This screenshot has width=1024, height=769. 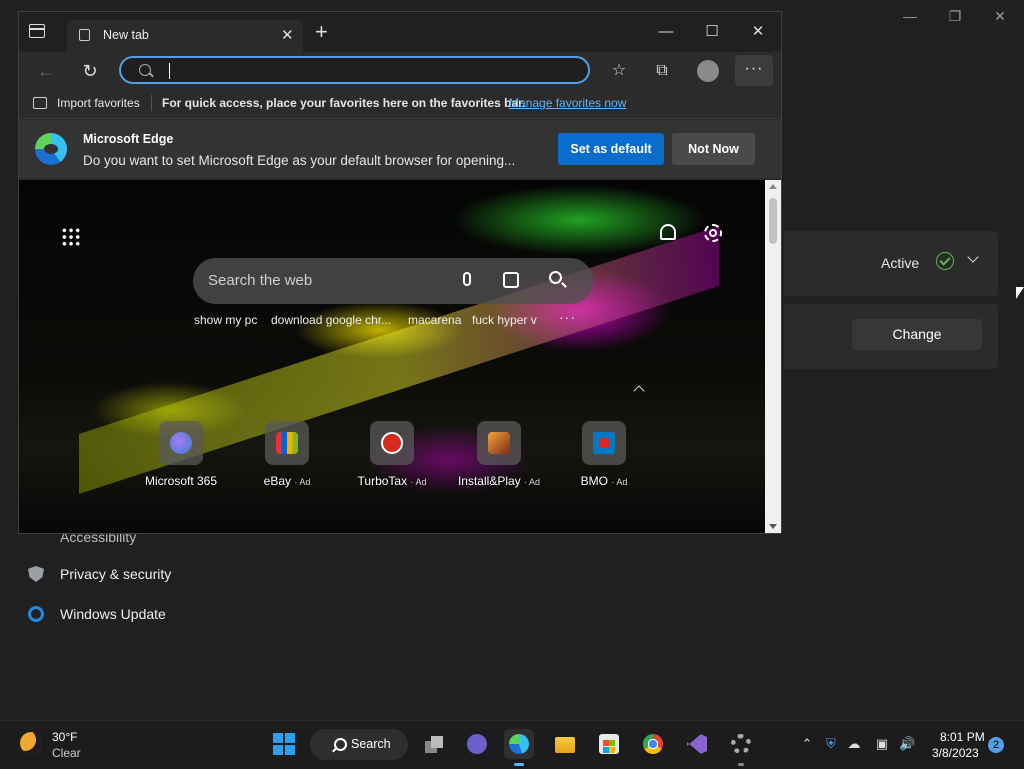 What do you see at coordinates (321, 32) in the screenshot?
I see `new-tab-button: +` at bounding box center [321, 32].